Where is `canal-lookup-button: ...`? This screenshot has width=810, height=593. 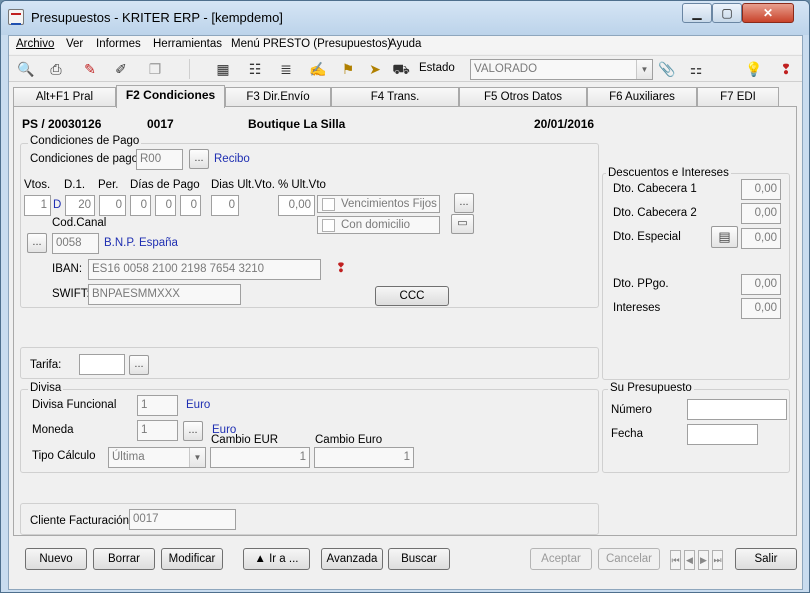
canal-lookup-button: ... is located at coordinates (37, 243).